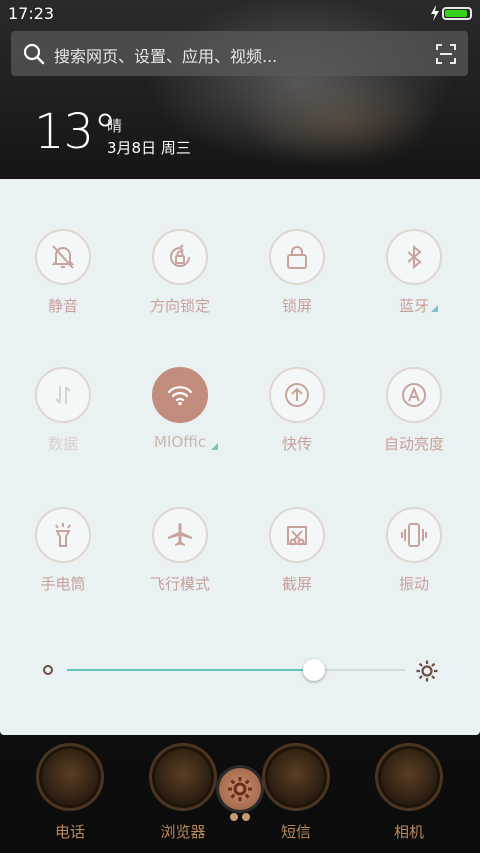  I want to click on weather-date: 3月8日 周三, so click(149, 148).